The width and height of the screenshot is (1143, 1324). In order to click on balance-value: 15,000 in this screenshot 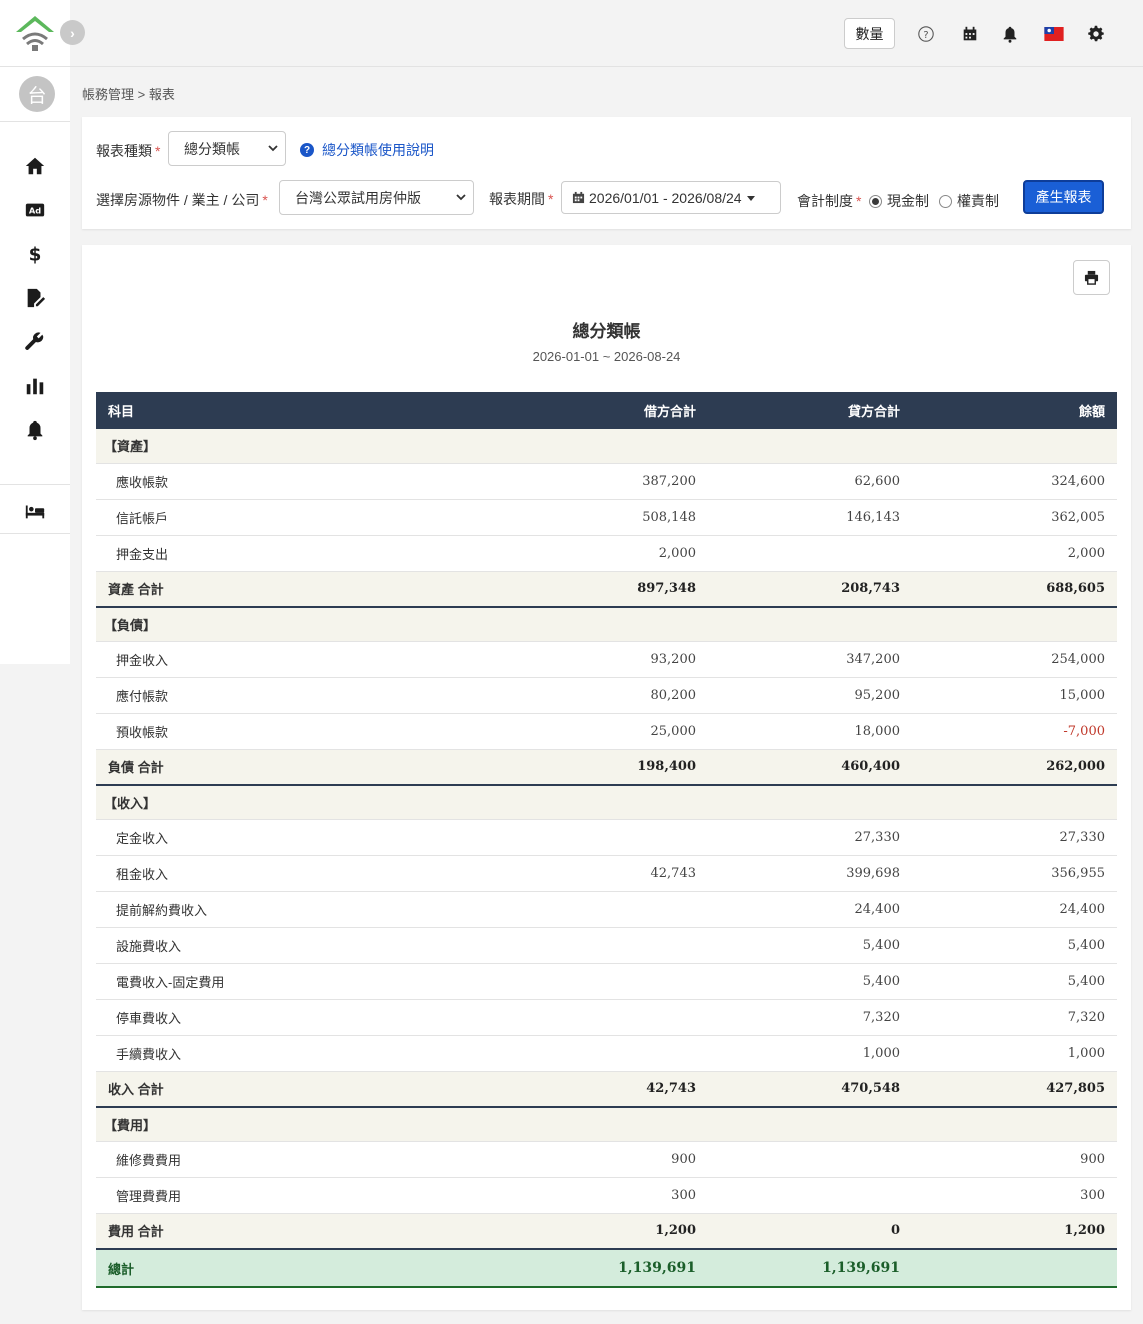, I will do `click(1014, 695)`.